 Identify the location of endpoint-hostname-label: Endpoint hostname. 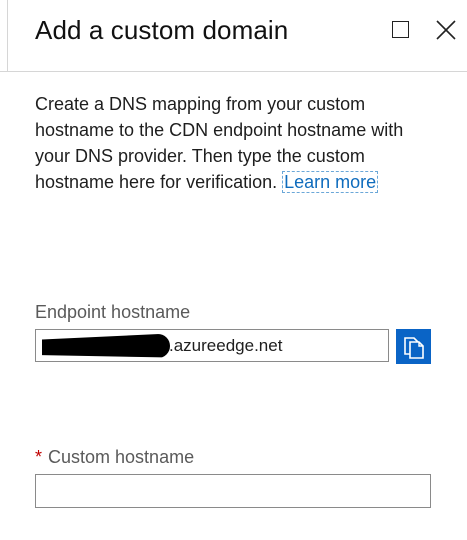
(113, 312).